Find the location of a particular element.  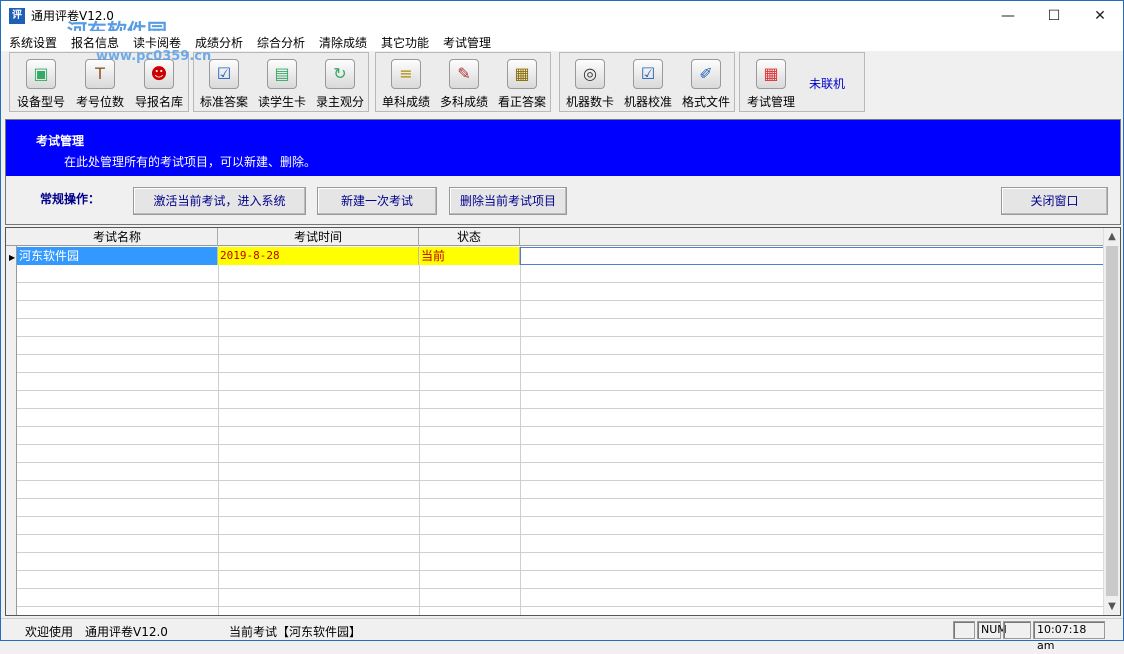

menu-clear-scores: 清除成绩 is located at coordinates (343, 42).